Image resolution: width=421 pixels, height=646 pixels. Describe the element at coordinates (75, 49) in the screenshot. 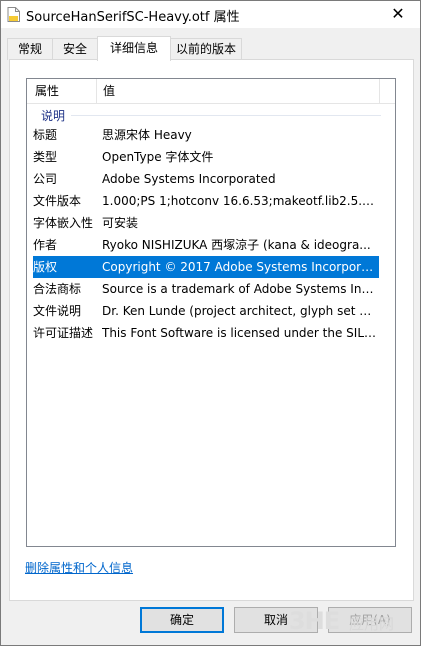

I see `tab-security: 安全` at that location.